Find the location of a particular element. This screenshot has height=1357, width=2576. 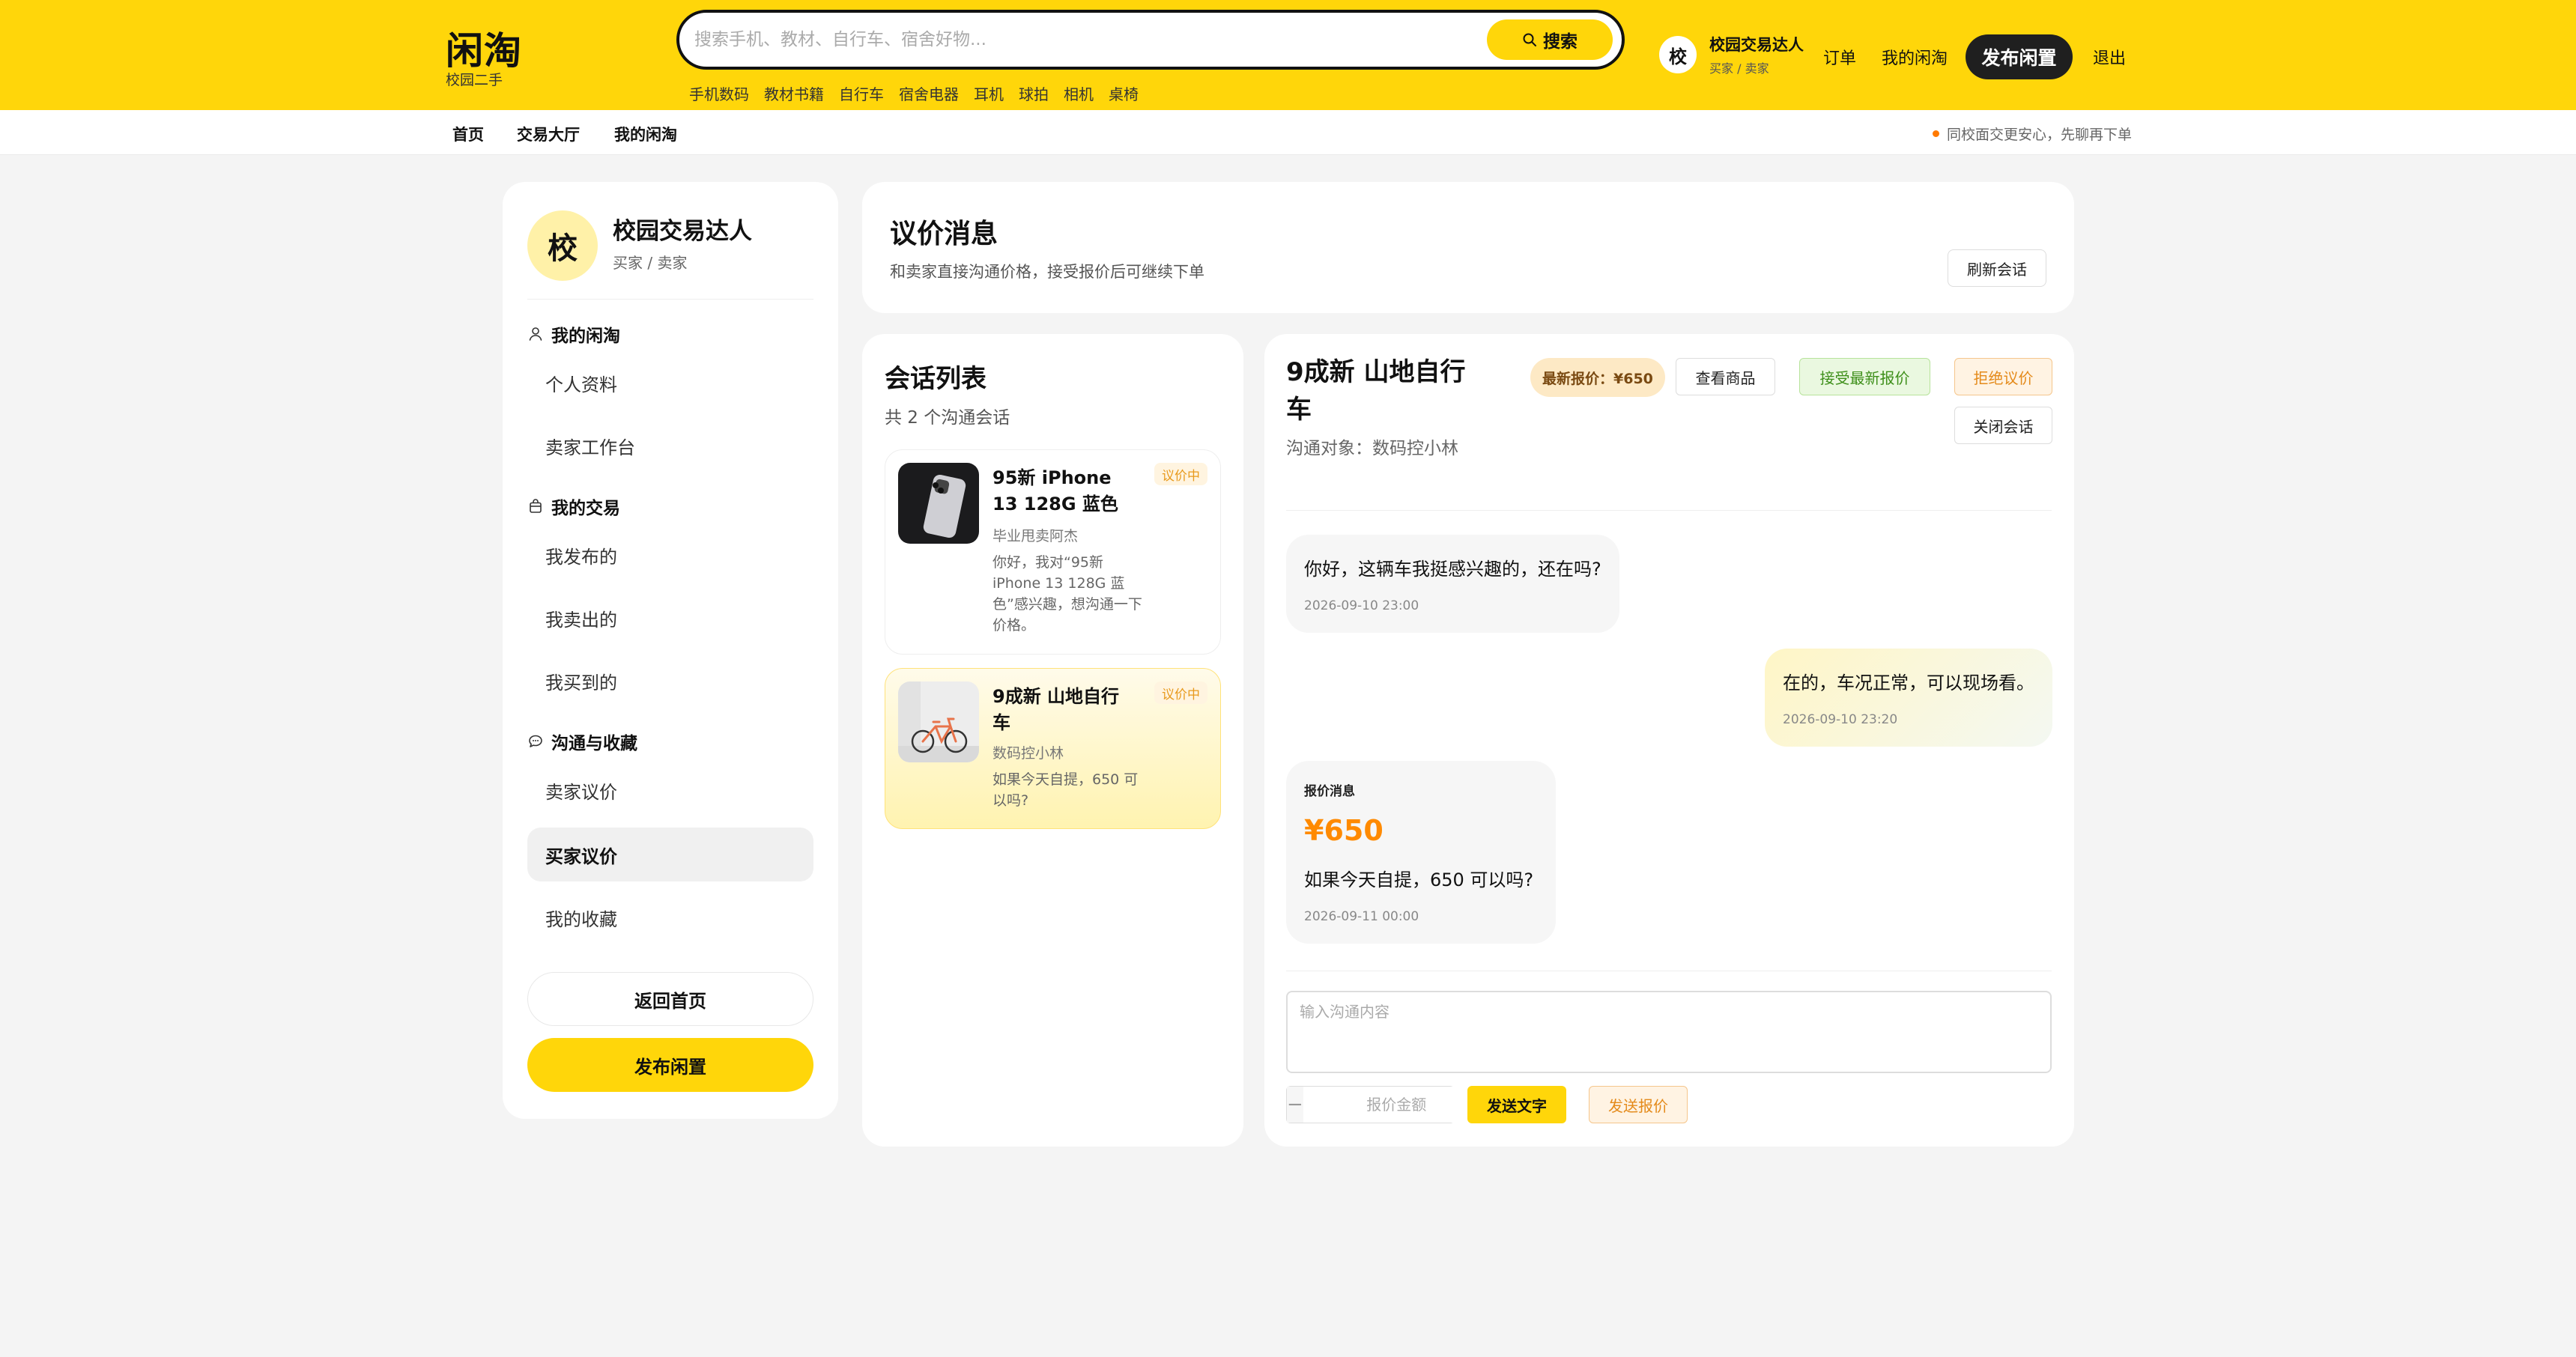

logo-subtitle: 校园二手 is located at coordinates (474, 80).